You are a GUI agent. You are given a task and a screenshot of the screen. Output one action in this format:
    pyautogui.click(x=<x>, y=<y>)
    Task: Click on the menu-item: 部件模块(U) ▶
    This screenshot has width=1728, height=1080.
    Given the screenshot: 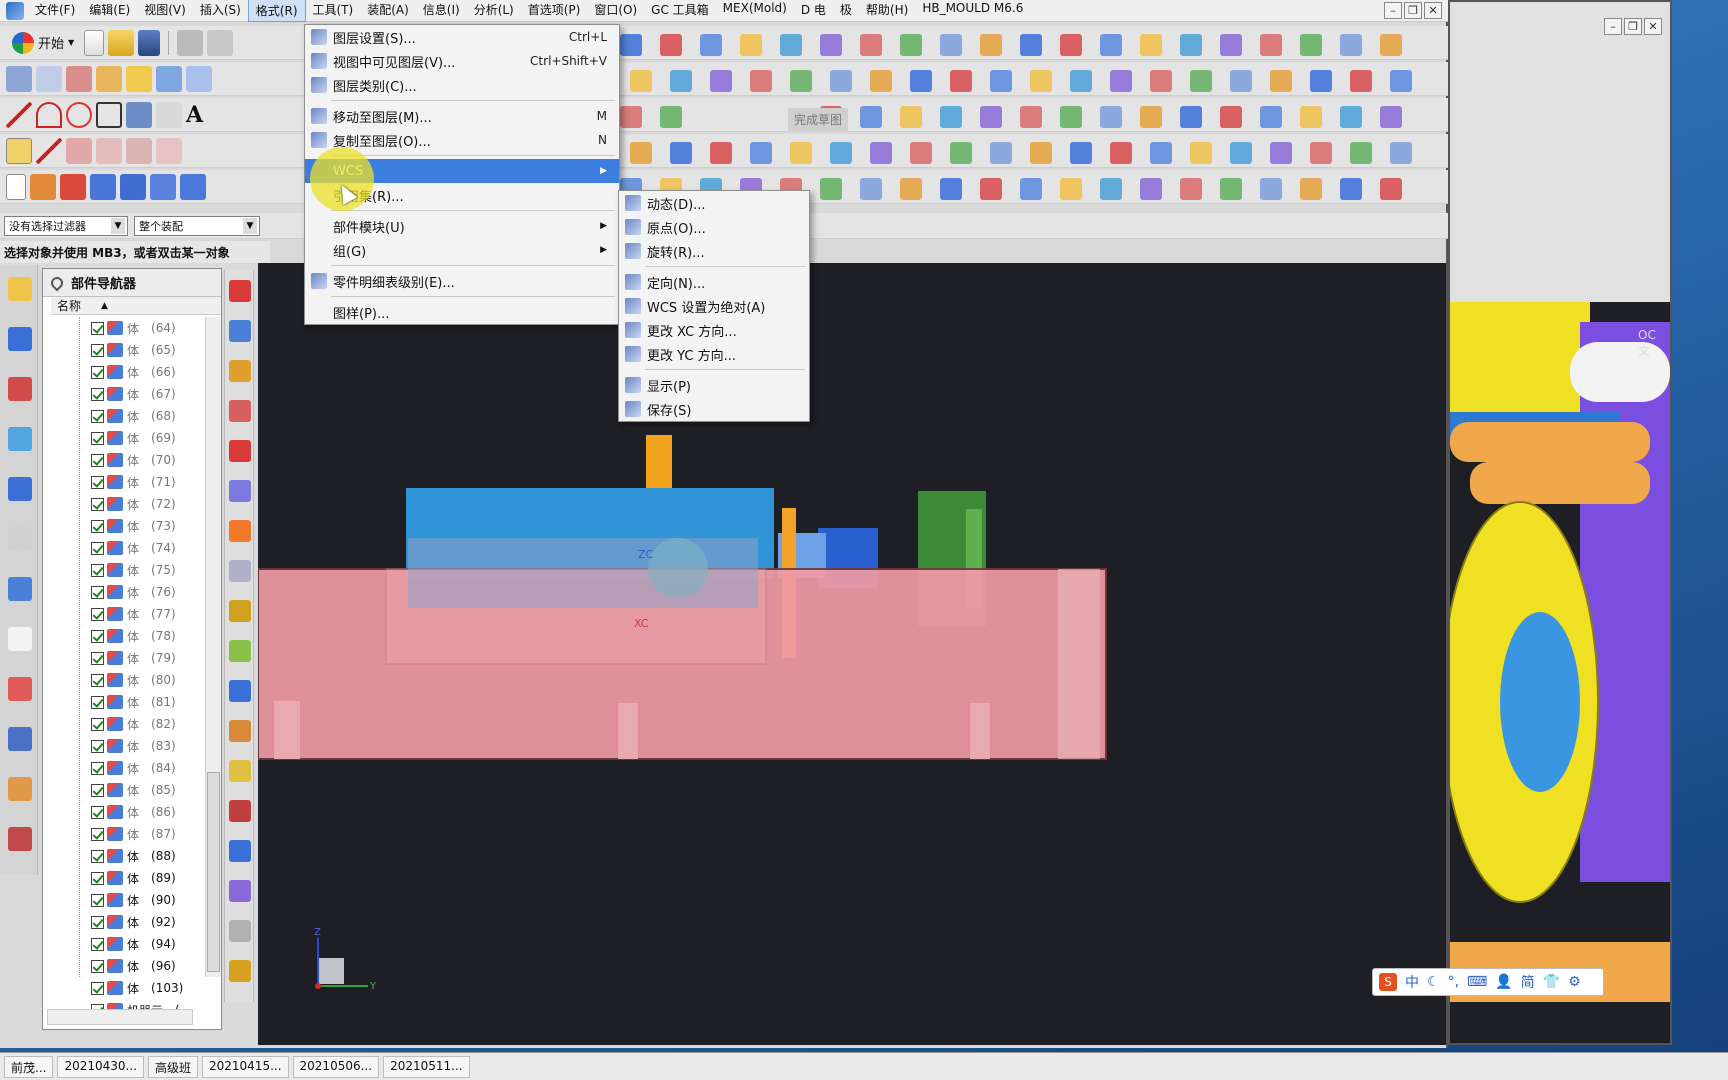 What is the action you would take?
    pyautogui.click(x=462, y=226)
    